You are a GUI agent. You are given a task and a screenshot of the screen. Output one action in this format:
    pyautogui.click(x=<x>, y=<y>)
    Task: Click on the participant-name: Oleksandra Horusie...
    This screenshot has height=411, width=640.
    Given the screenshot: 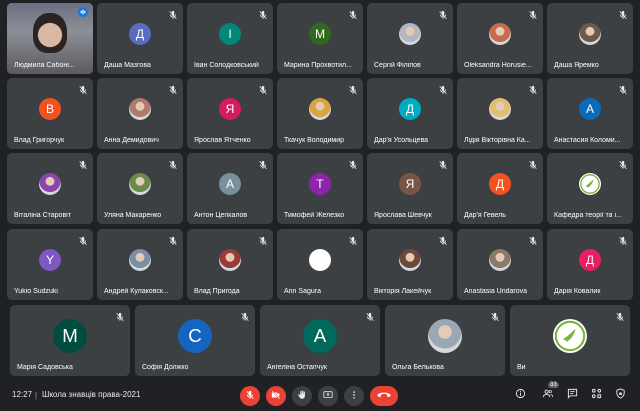 What is the action you would take?
    pyautogui.click(x=498, y=65)
    